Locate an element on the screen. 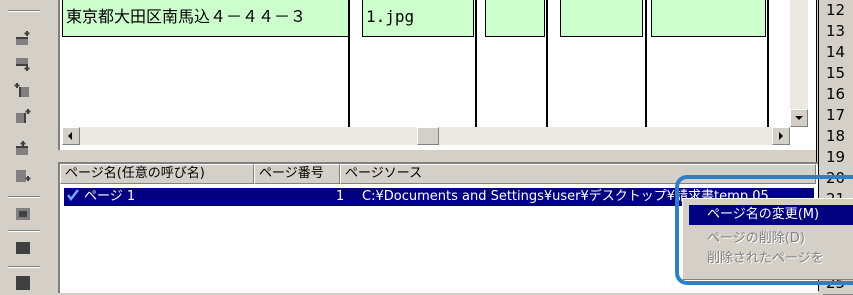 Image resolution: width=853 pixels, height=295 pixels. frame-icon is located at coordinates (23, 214).